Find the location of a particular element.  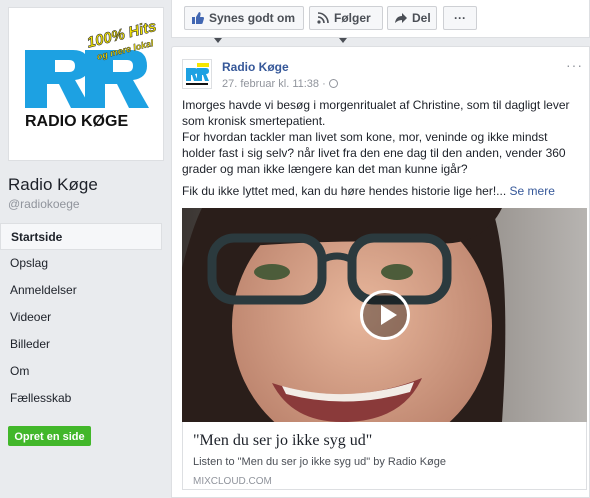

share-button: Del is located at coordinates (412, 18).